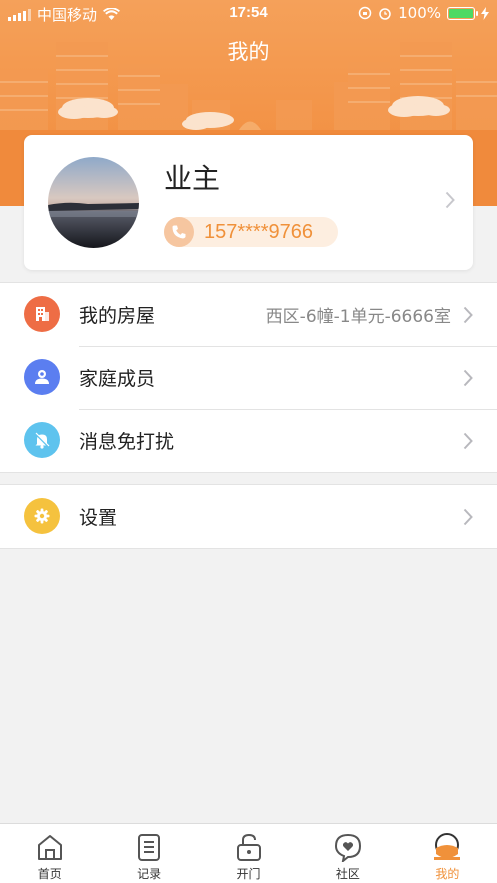 The height and width of the screenshot is (883, 497). Describe the element at coordinates (98, 518) in the screenshot. I see `menu-label: 设置` at that location.